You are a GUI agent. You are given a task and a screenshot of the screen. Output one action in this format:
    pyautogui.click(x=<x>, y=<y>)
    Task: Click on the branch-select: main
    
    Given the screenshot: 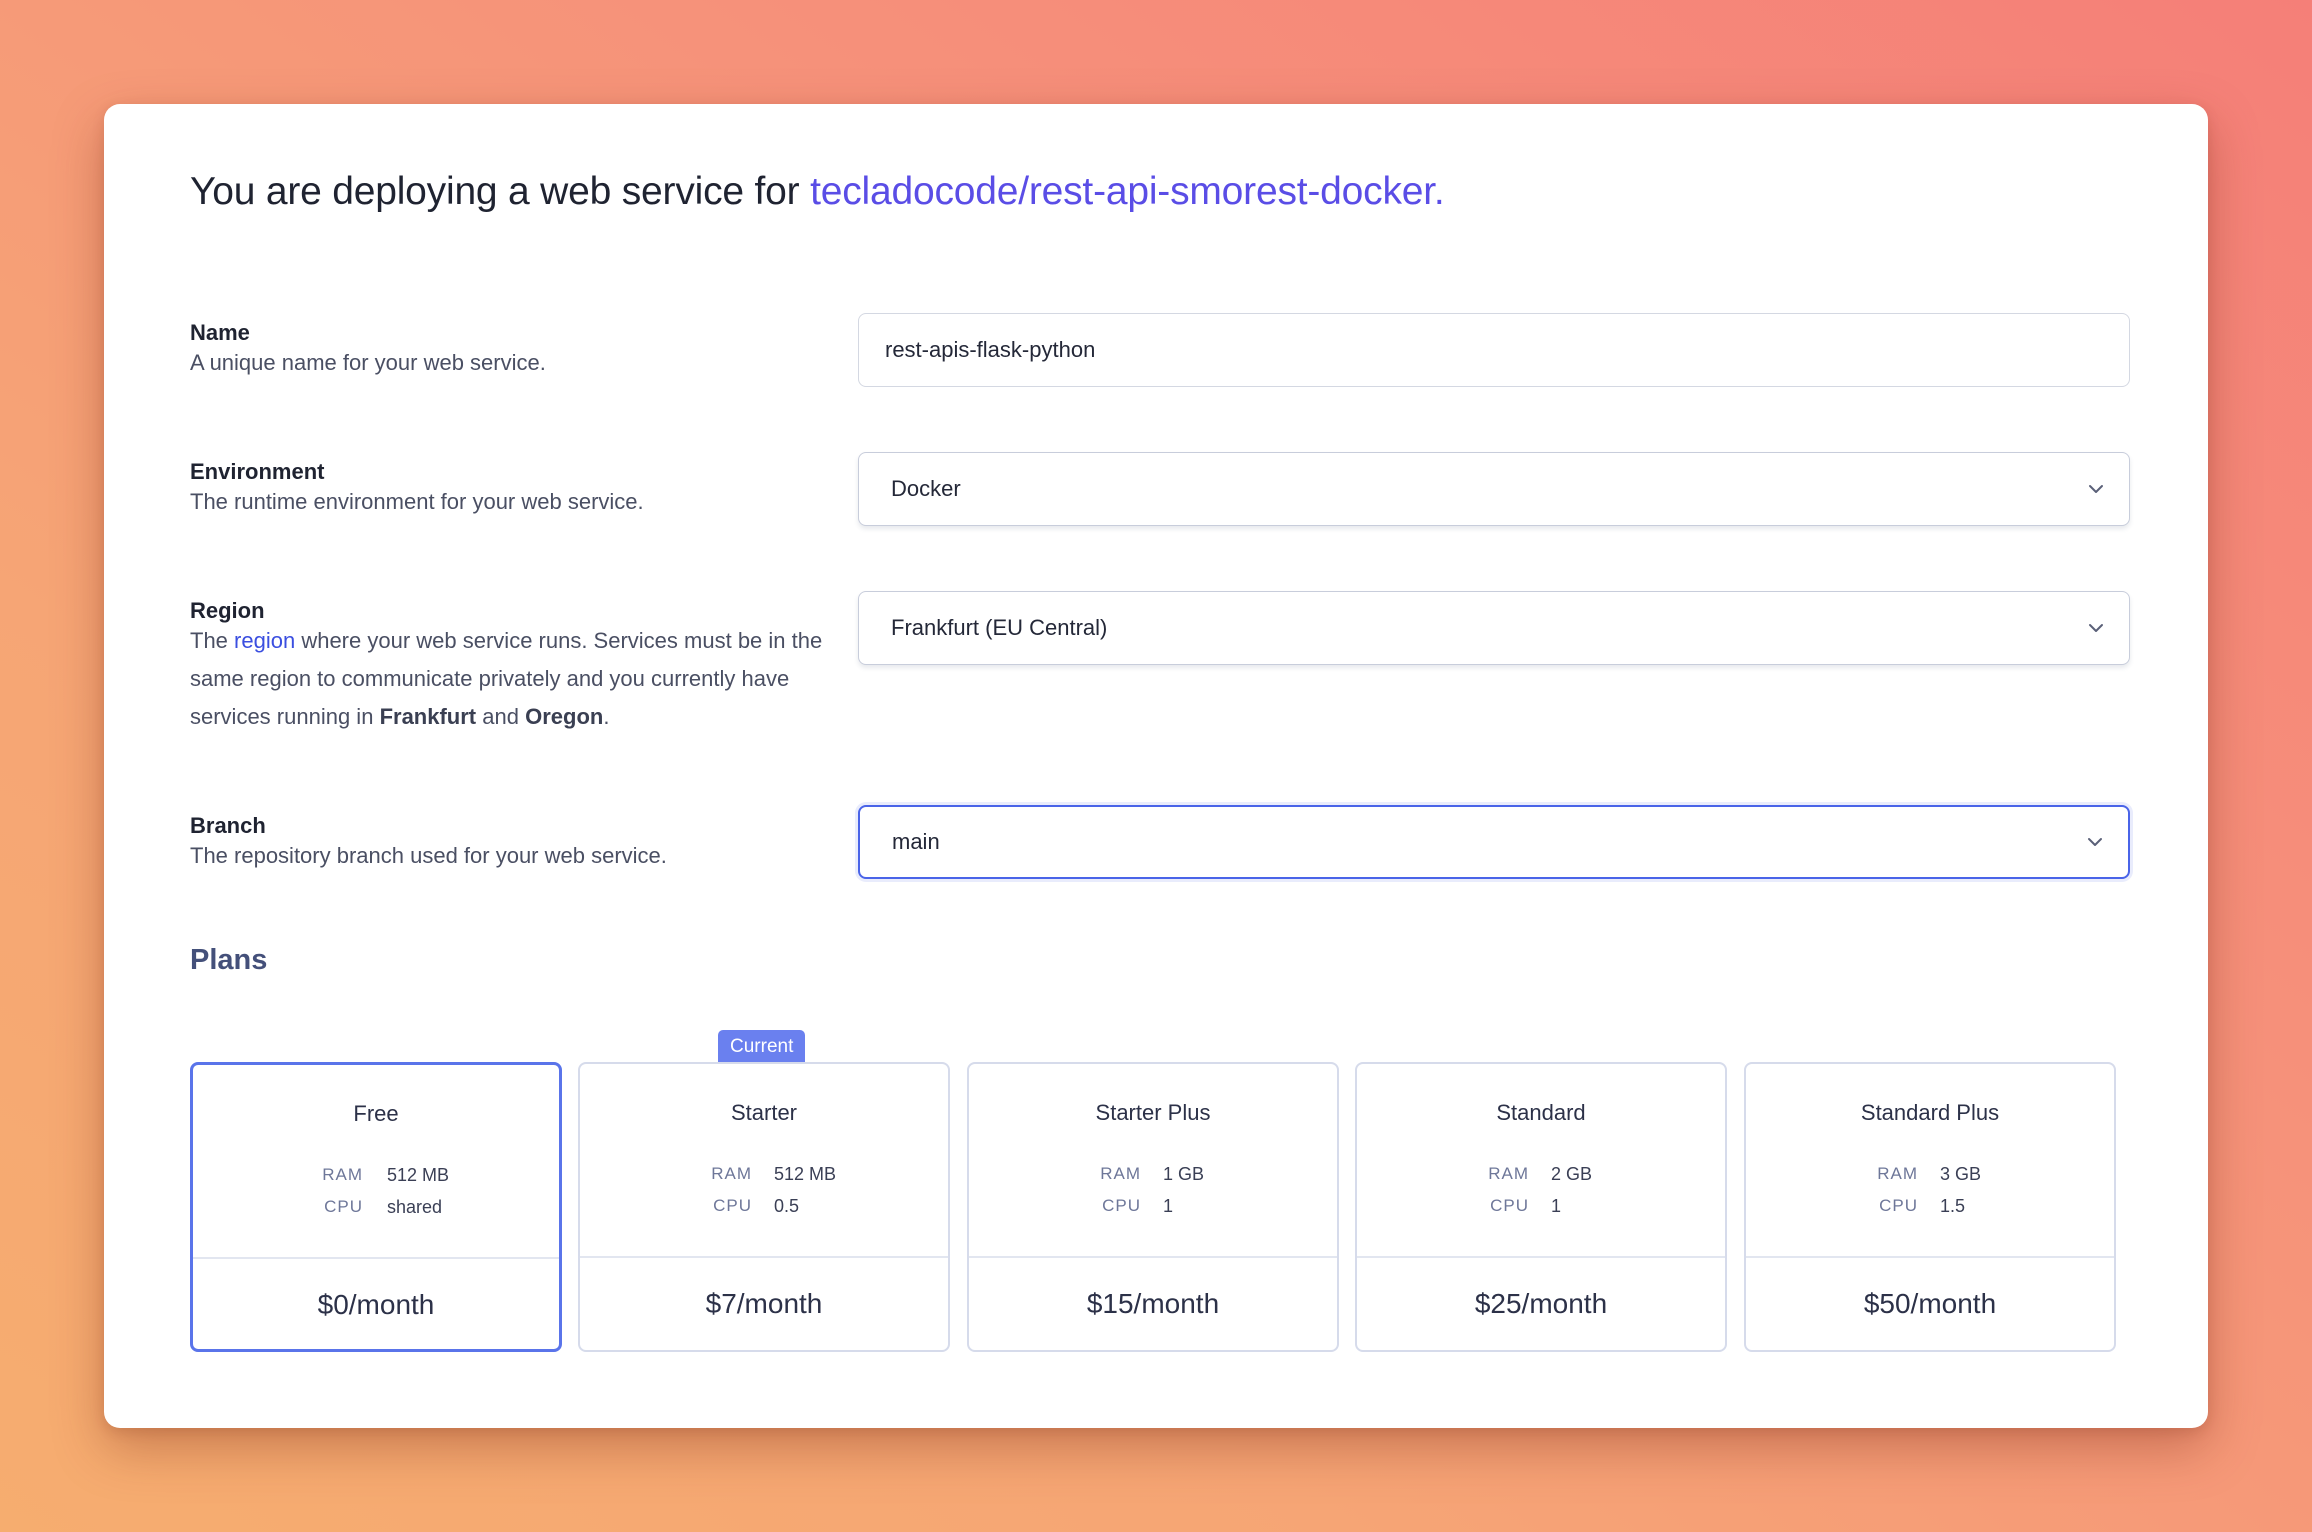 What is the action you would take?
    pyautogui.click(x=1494, y=842)
    